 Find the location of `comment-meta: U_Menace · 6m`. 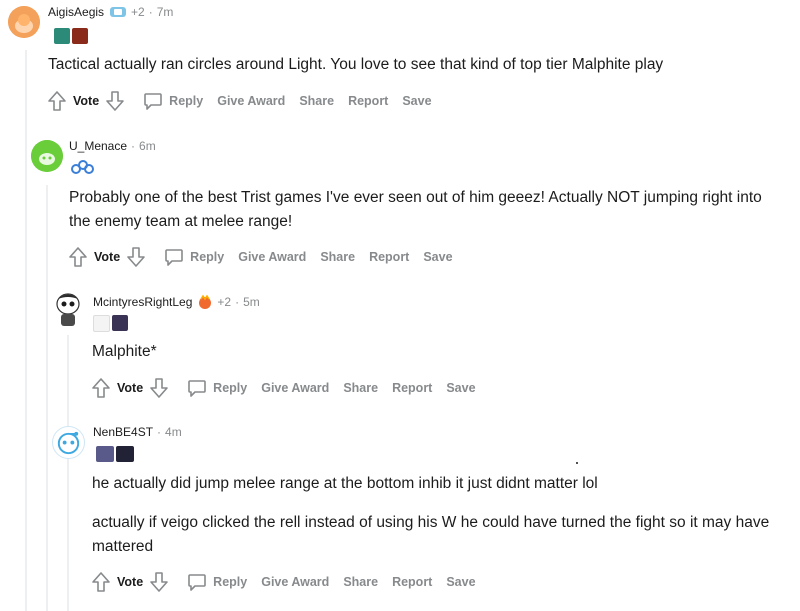

comment-meta: U_Menace · 6m is located at coordinates (112, 146).